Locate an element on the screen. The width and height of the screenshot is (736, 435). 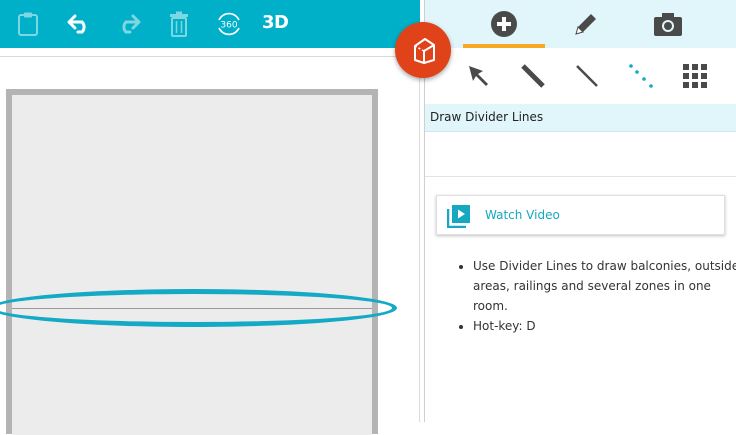
360-view-icon: 360 is located at coordinates (229, 24).